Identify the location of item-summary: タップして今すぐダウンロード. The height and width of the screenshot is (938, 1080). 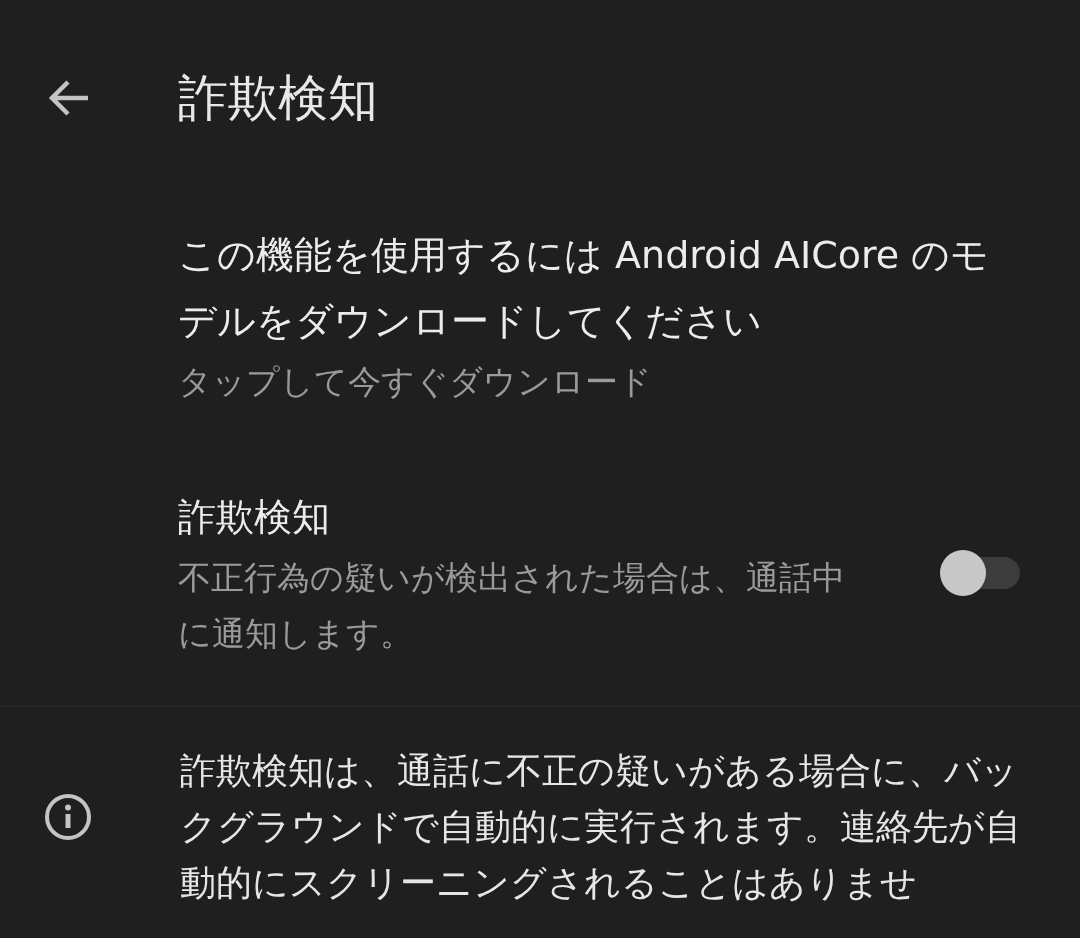
(415, 382).